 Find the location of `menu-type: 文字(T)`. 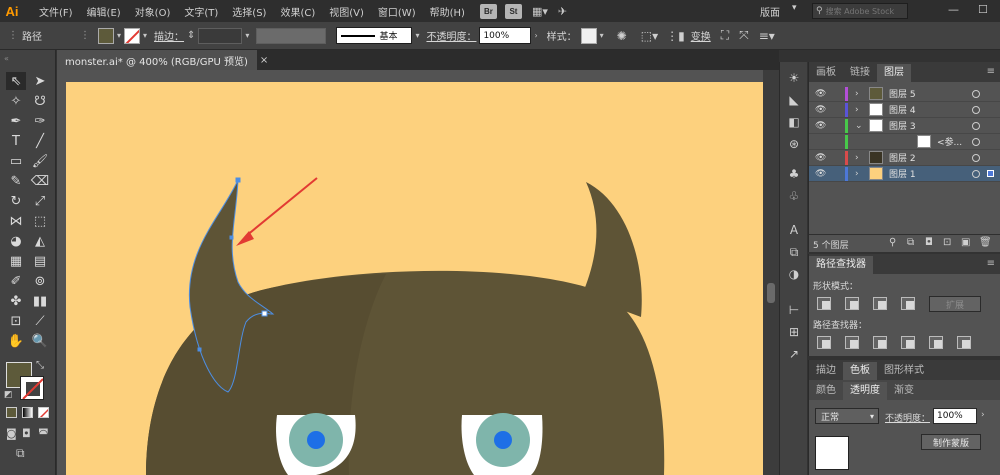

menu-type: 文字(T) is located at coordinates (201, 11).